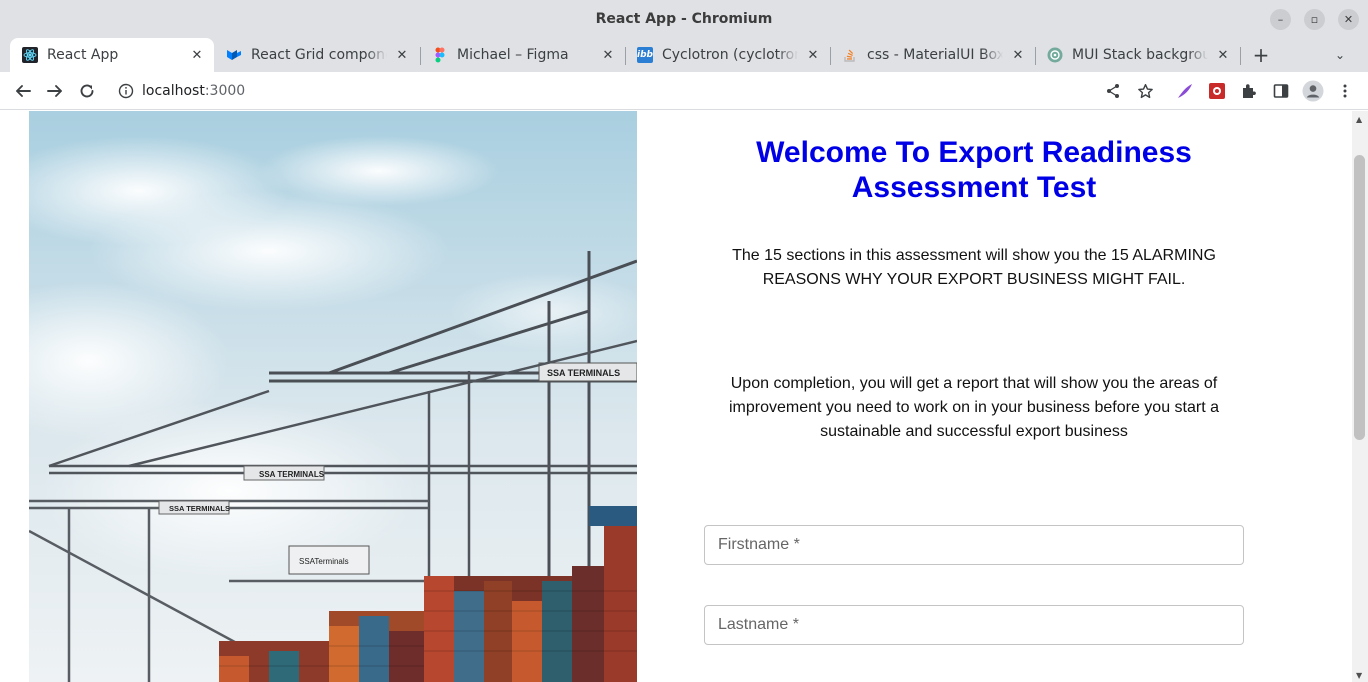  What do you see at coordinates (1055, 55) in the screenshot?
I see `chatgpt-icon` at bounding box center [1055, 55].